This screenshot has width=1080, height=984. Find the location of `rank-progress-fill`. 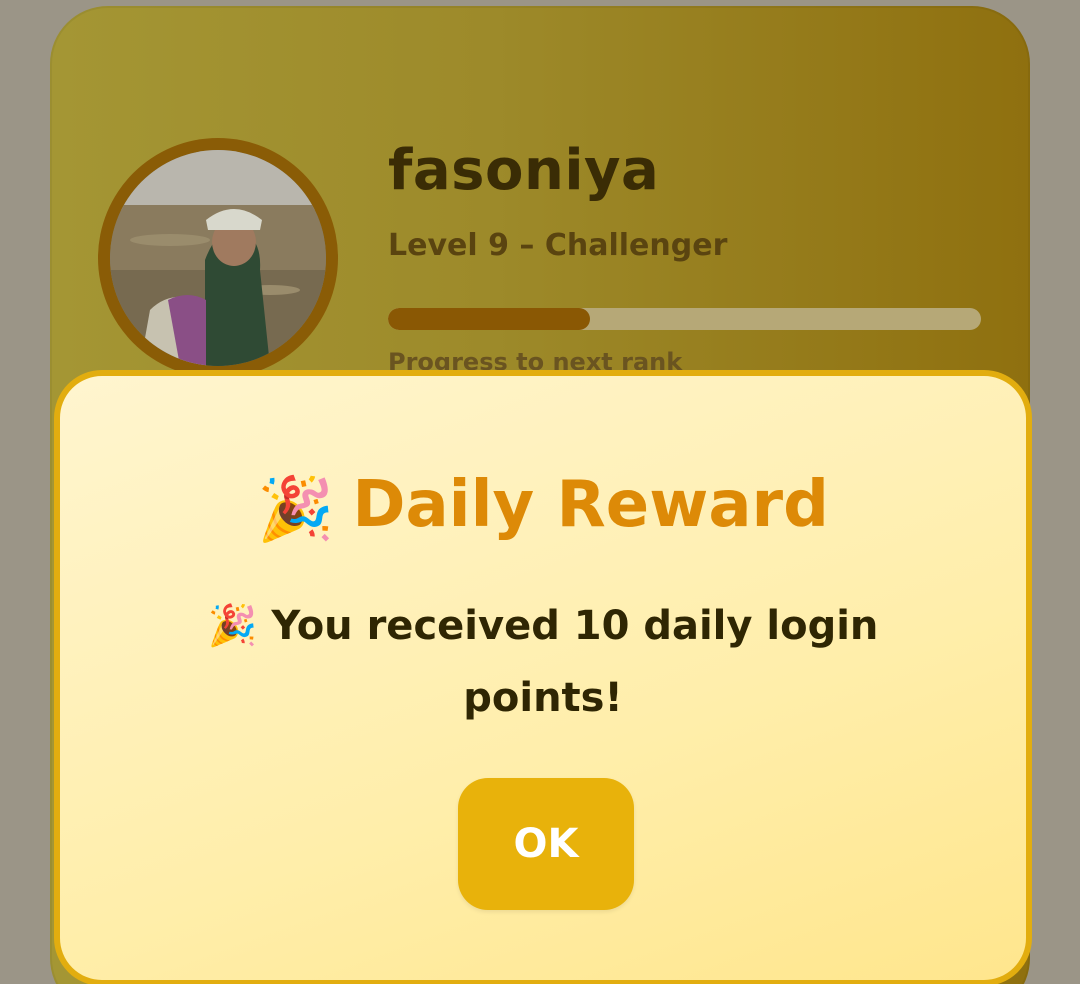

rank-progress-fill is located at coordinates (489, 319).